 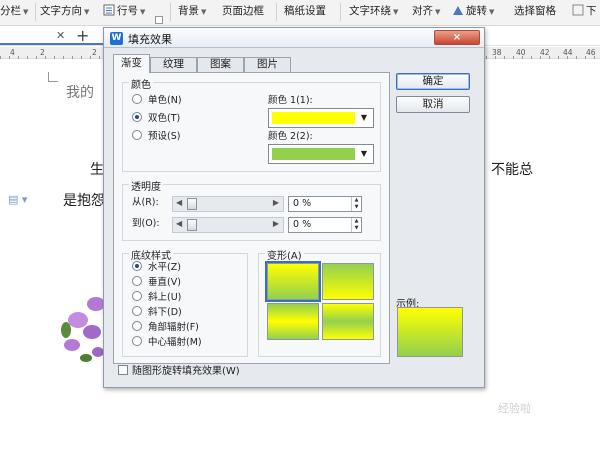 I want to click on color1-swatch, so click(x=313, y=118).